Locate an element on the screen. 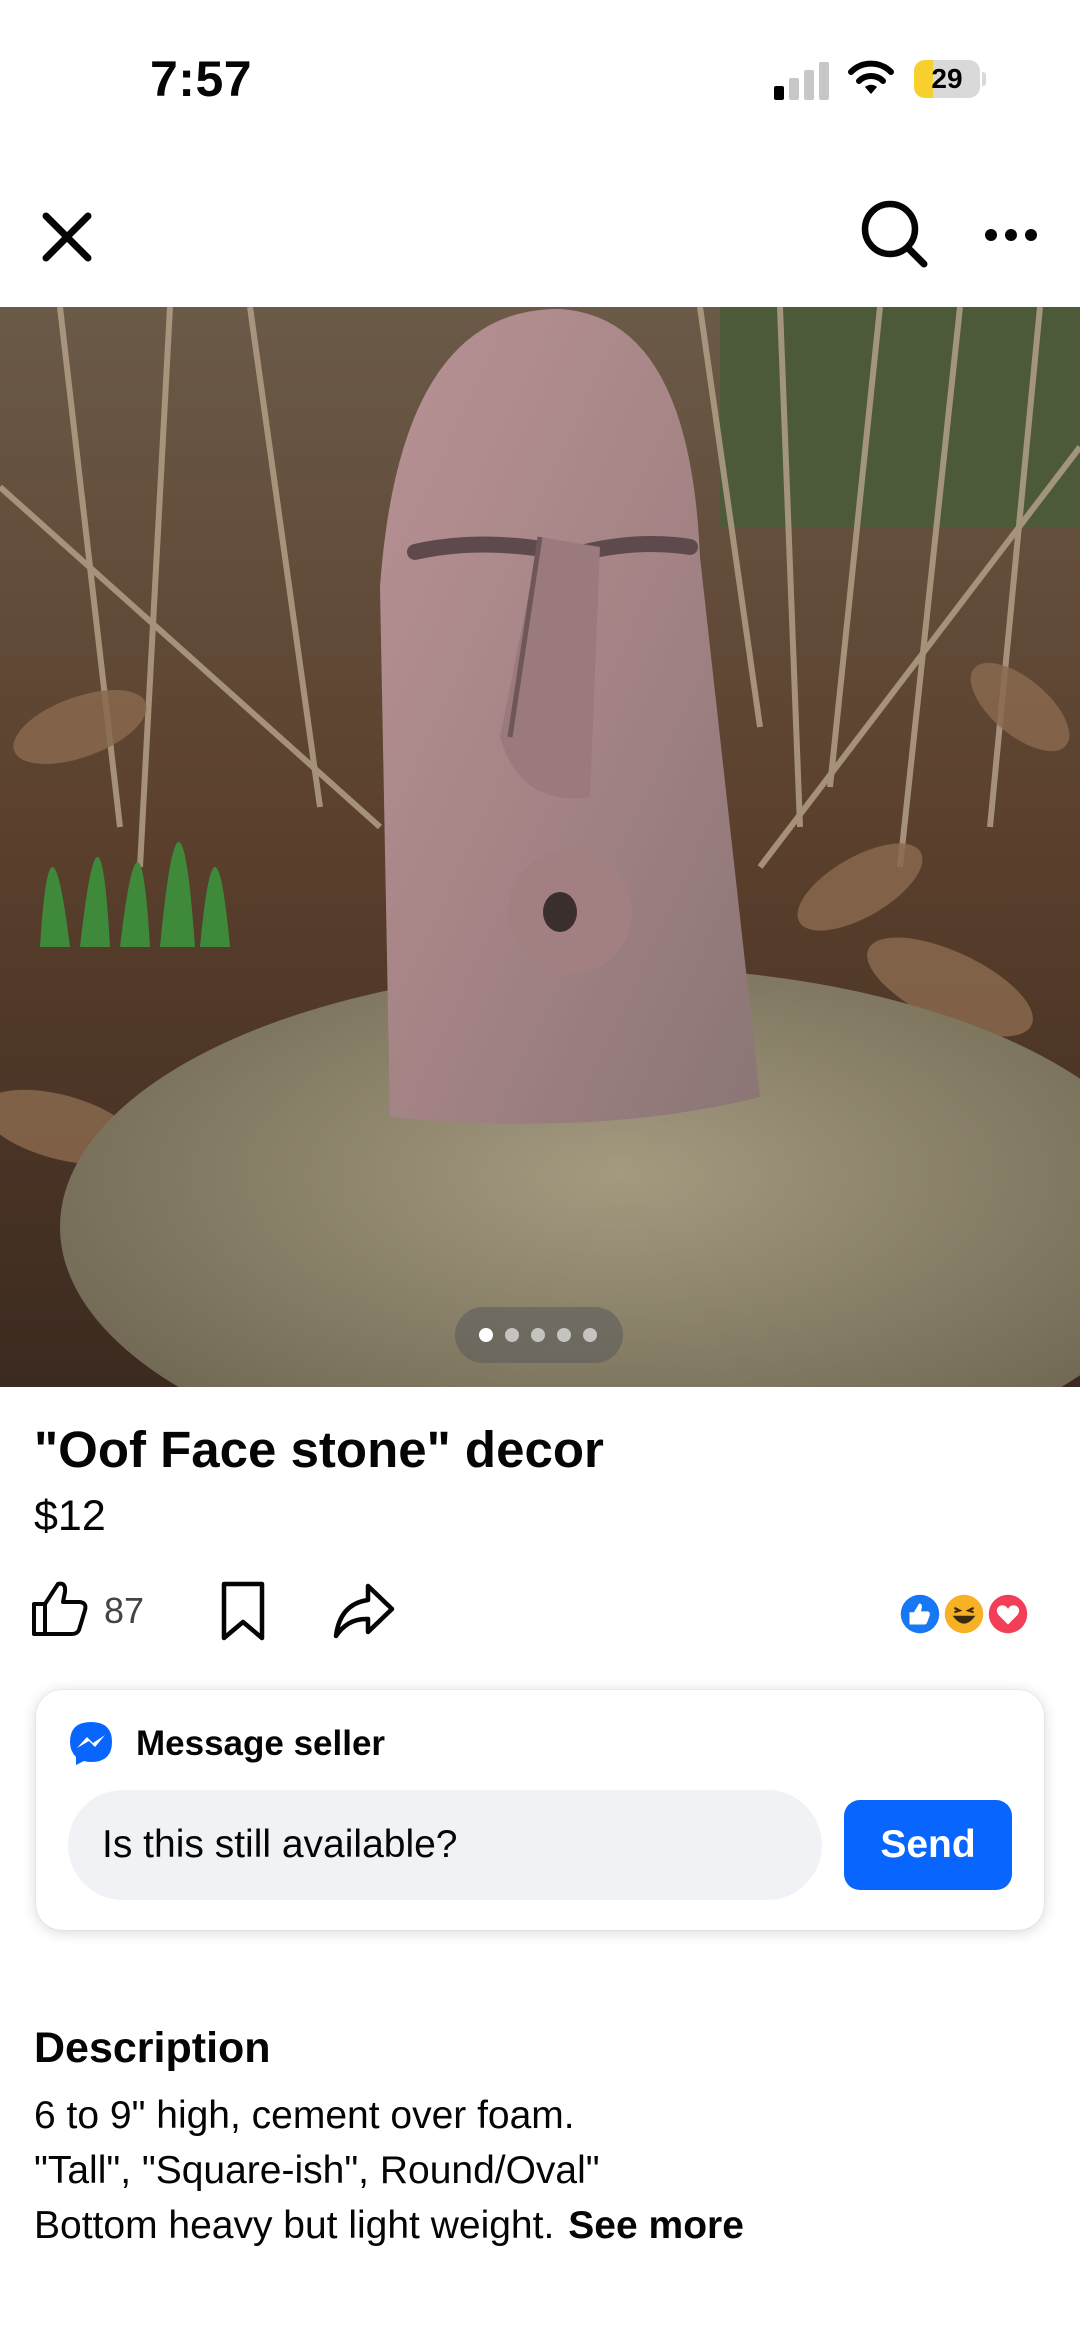 This screenshot has height=2341, width=1080. battery-level: 29 is located at coordinates (947, 78).